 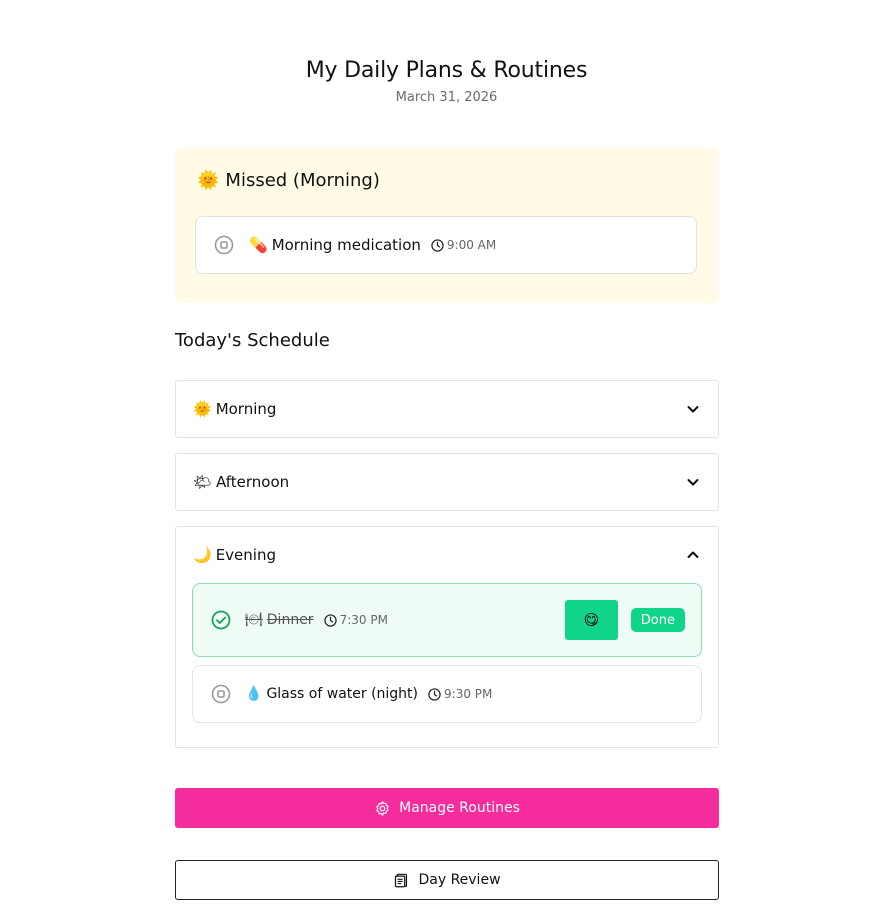 What do you see at coordinates (459, 808) in the screenshot?
I see `manage-routines-label: Manage Routines` at bounding box center [459, 808].